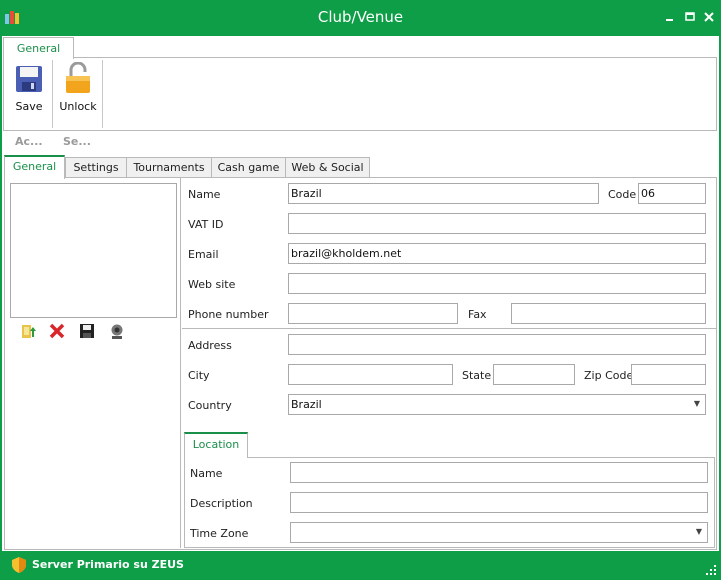 Image resolution: width=721 pixels, height=580 pixels. What do you see at coordinates (609, 375) in the screenshot?
I see `zip-label: Zip Code` at bounding box center [609, 375].